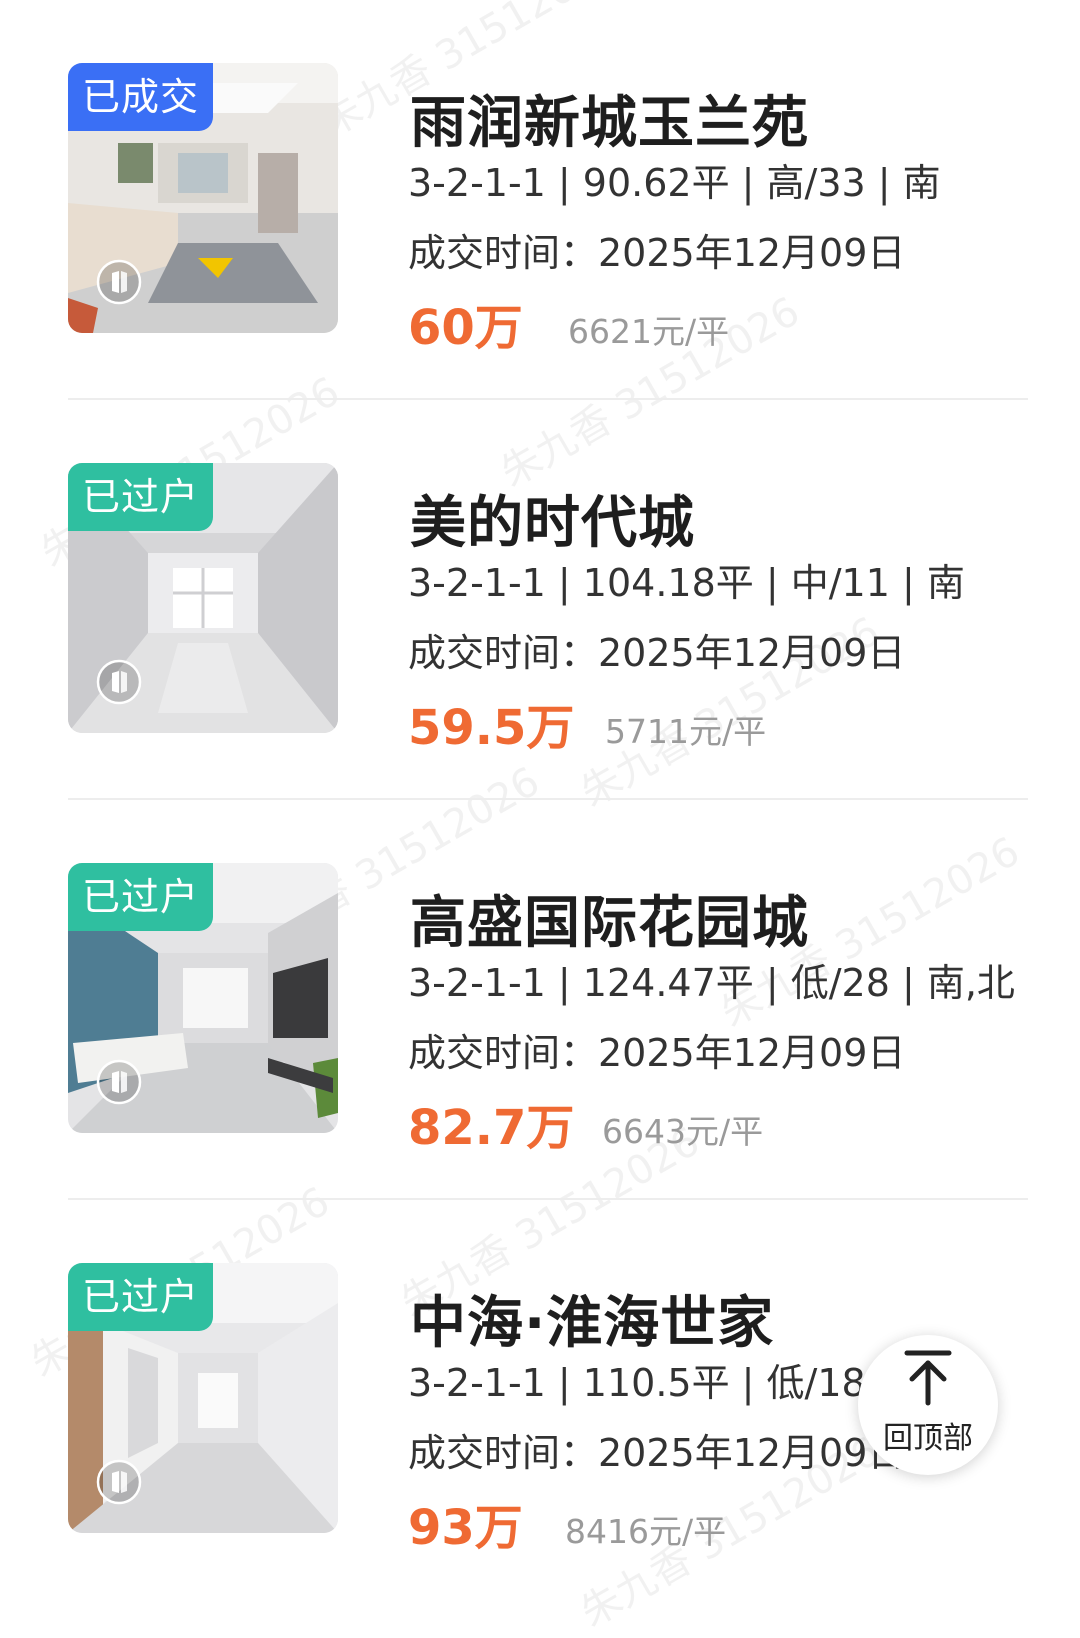 Image resolution: width=1080 pixels, height=1638 pixels. I want to click on unit-price: 6621元/平, so click(649, 331).